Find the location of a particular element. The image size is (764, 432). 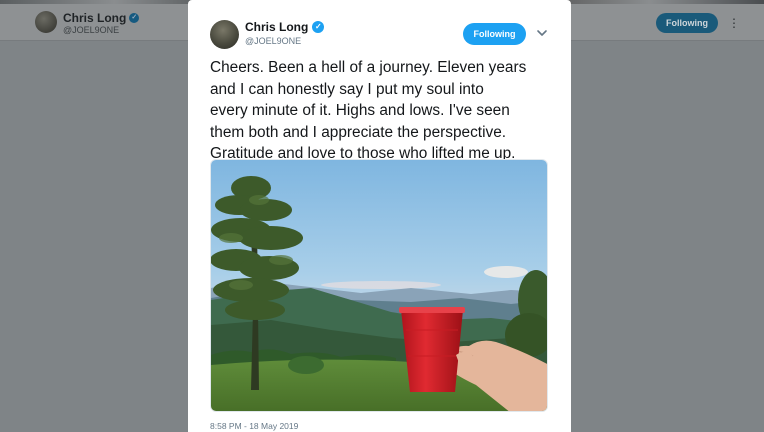

tweet-timestamp: 8:58 PM - 18 May 2019 is located at coordinates (254, 426).